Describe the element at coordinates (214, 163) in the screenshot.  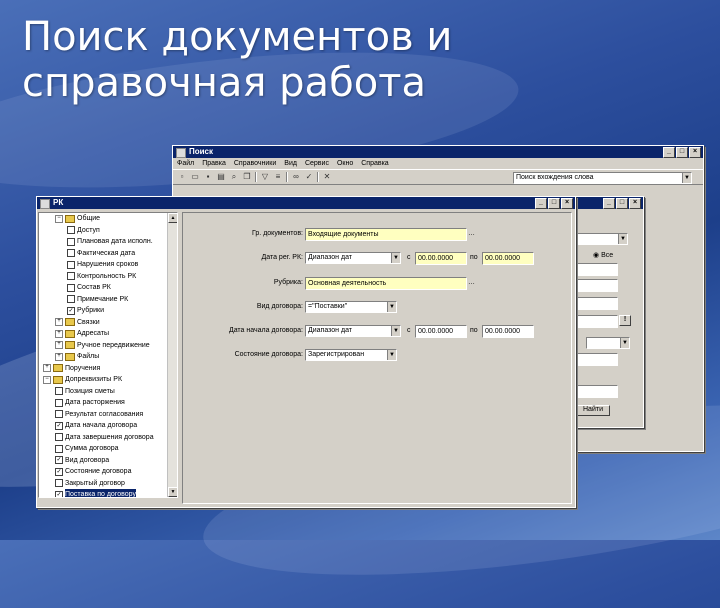
I see `menu-edit: Правка` at that location.